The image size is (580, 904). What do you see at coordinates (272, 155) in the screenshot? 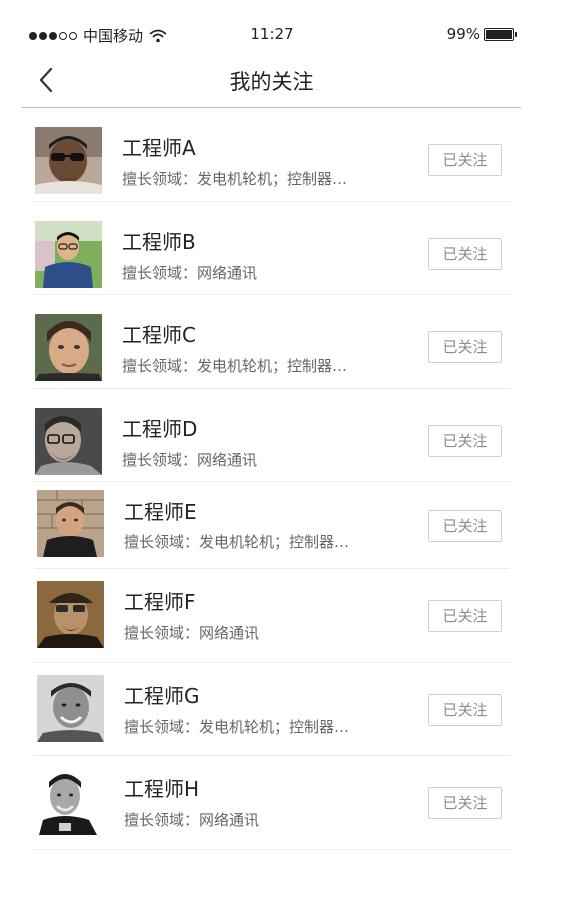
I see `list-item: 工程师A 擅长领域：发电机轮机；控制器… 已关注` at bounding box center [272, 155].